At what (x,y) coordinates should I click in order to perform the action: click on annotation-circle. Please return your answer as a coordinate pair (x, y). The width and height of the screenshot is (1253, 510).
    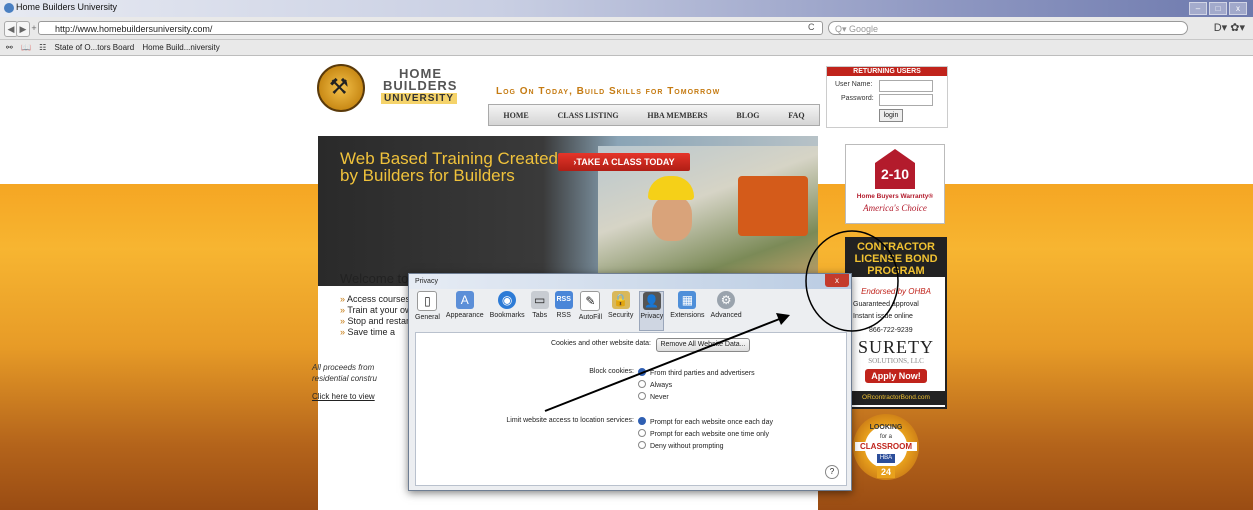
    Looking at the image, I should click on (852, 281).